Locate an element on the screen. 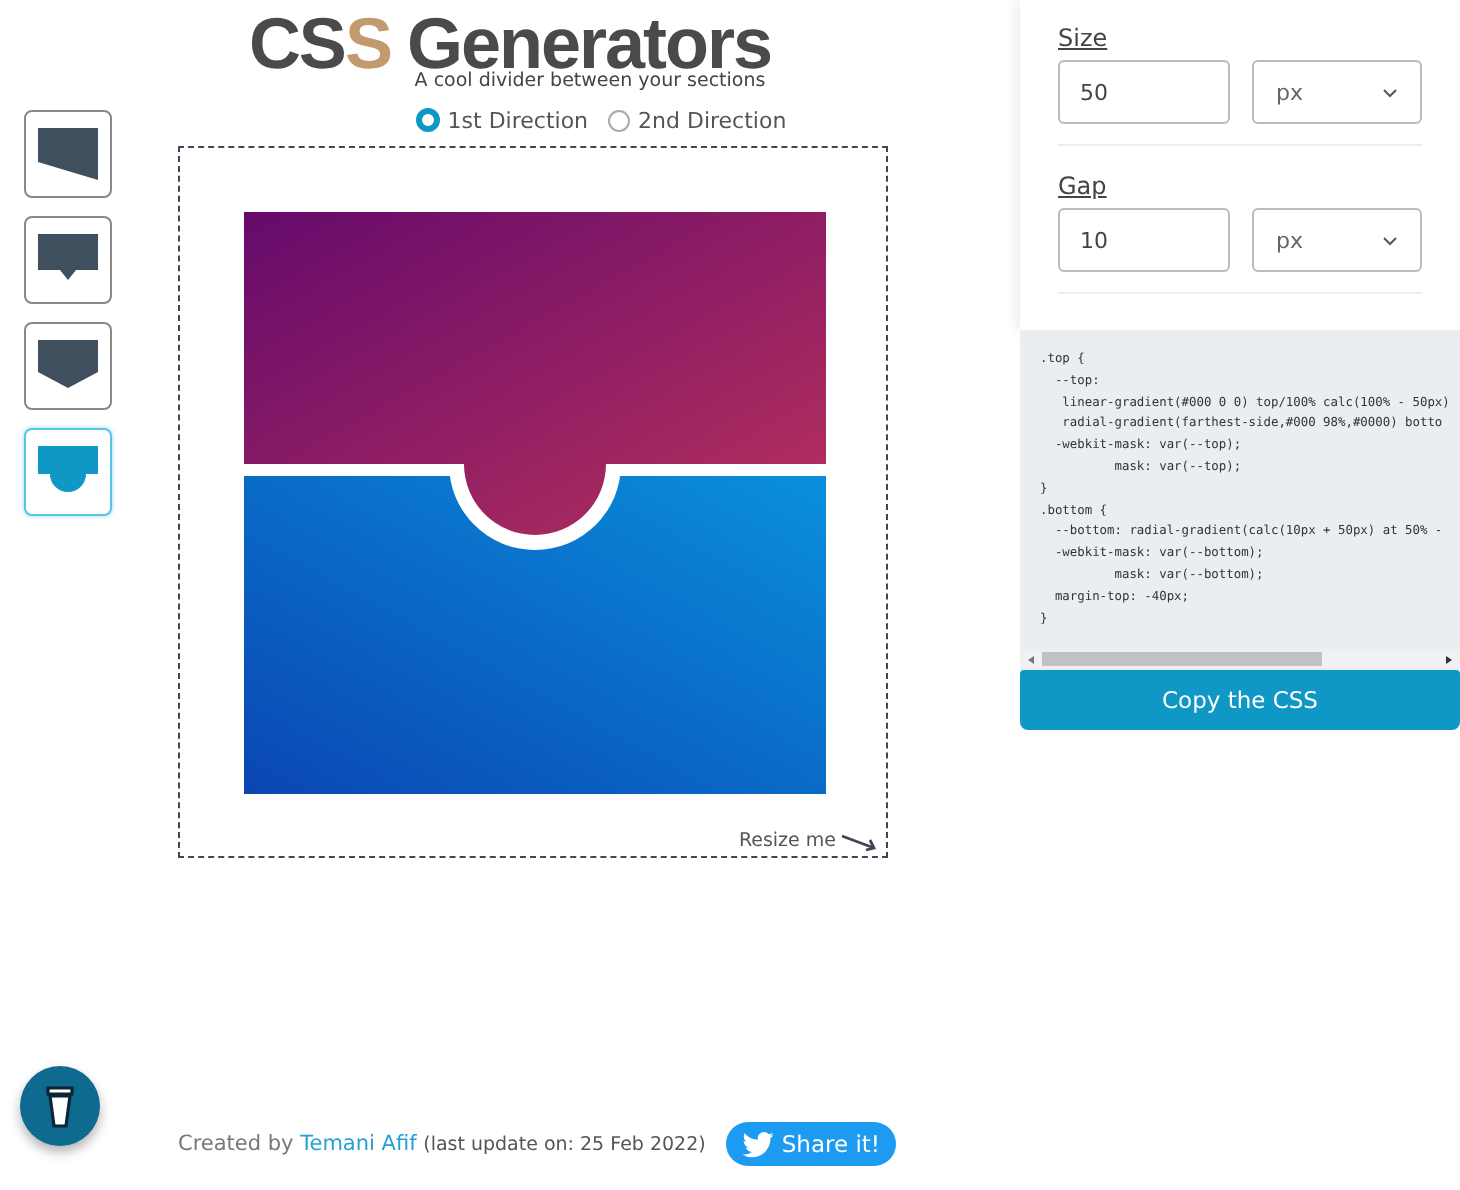 The height and width of the screenshot is (1190, 1460). direction-radio: 1st Direction is located at coordinates (502, 120).